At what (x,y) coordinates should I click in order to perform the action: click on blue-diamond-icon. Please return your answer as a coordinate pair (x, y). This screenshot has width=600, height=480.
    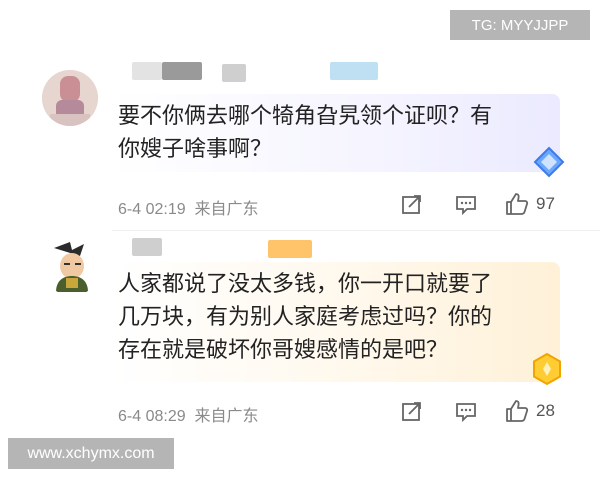
    Looking at the image, I should click on (549, 162).